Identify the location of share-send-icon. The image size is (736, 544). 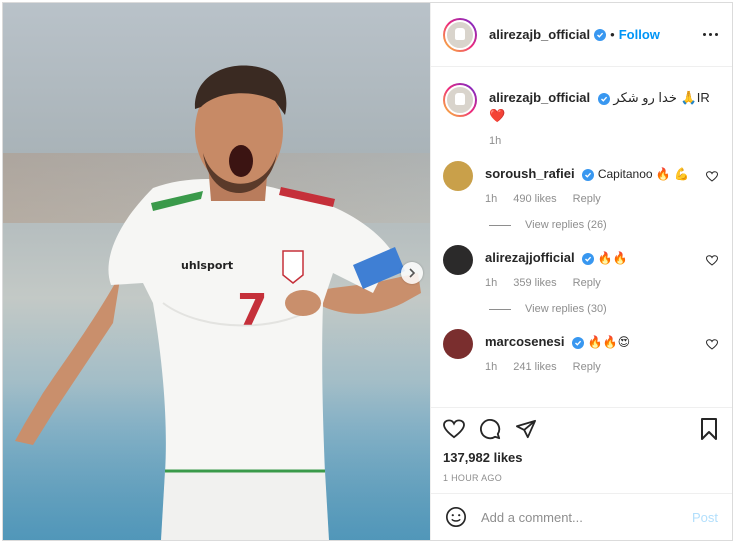
(526, 429).